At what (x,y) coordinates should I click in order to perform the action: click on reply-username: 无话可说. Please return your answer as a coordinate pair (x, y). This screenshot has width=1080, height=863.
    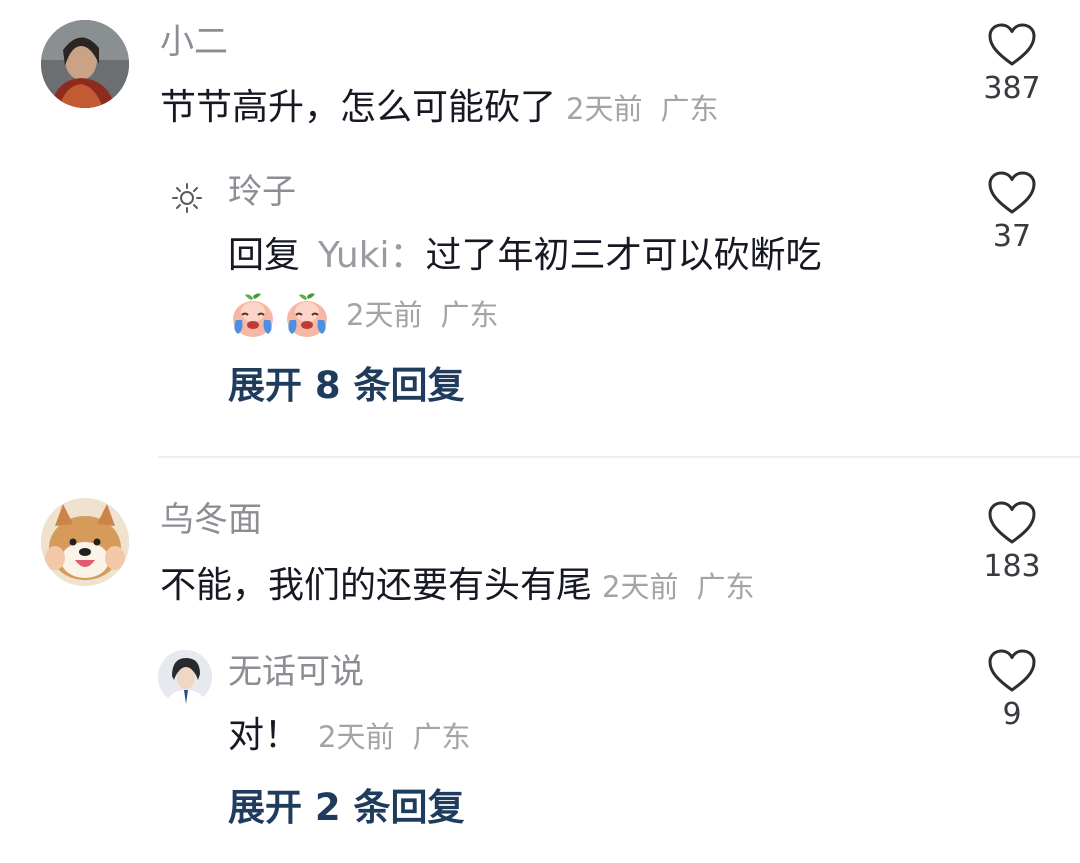
    Looking at the image, I should click on (296, 672).